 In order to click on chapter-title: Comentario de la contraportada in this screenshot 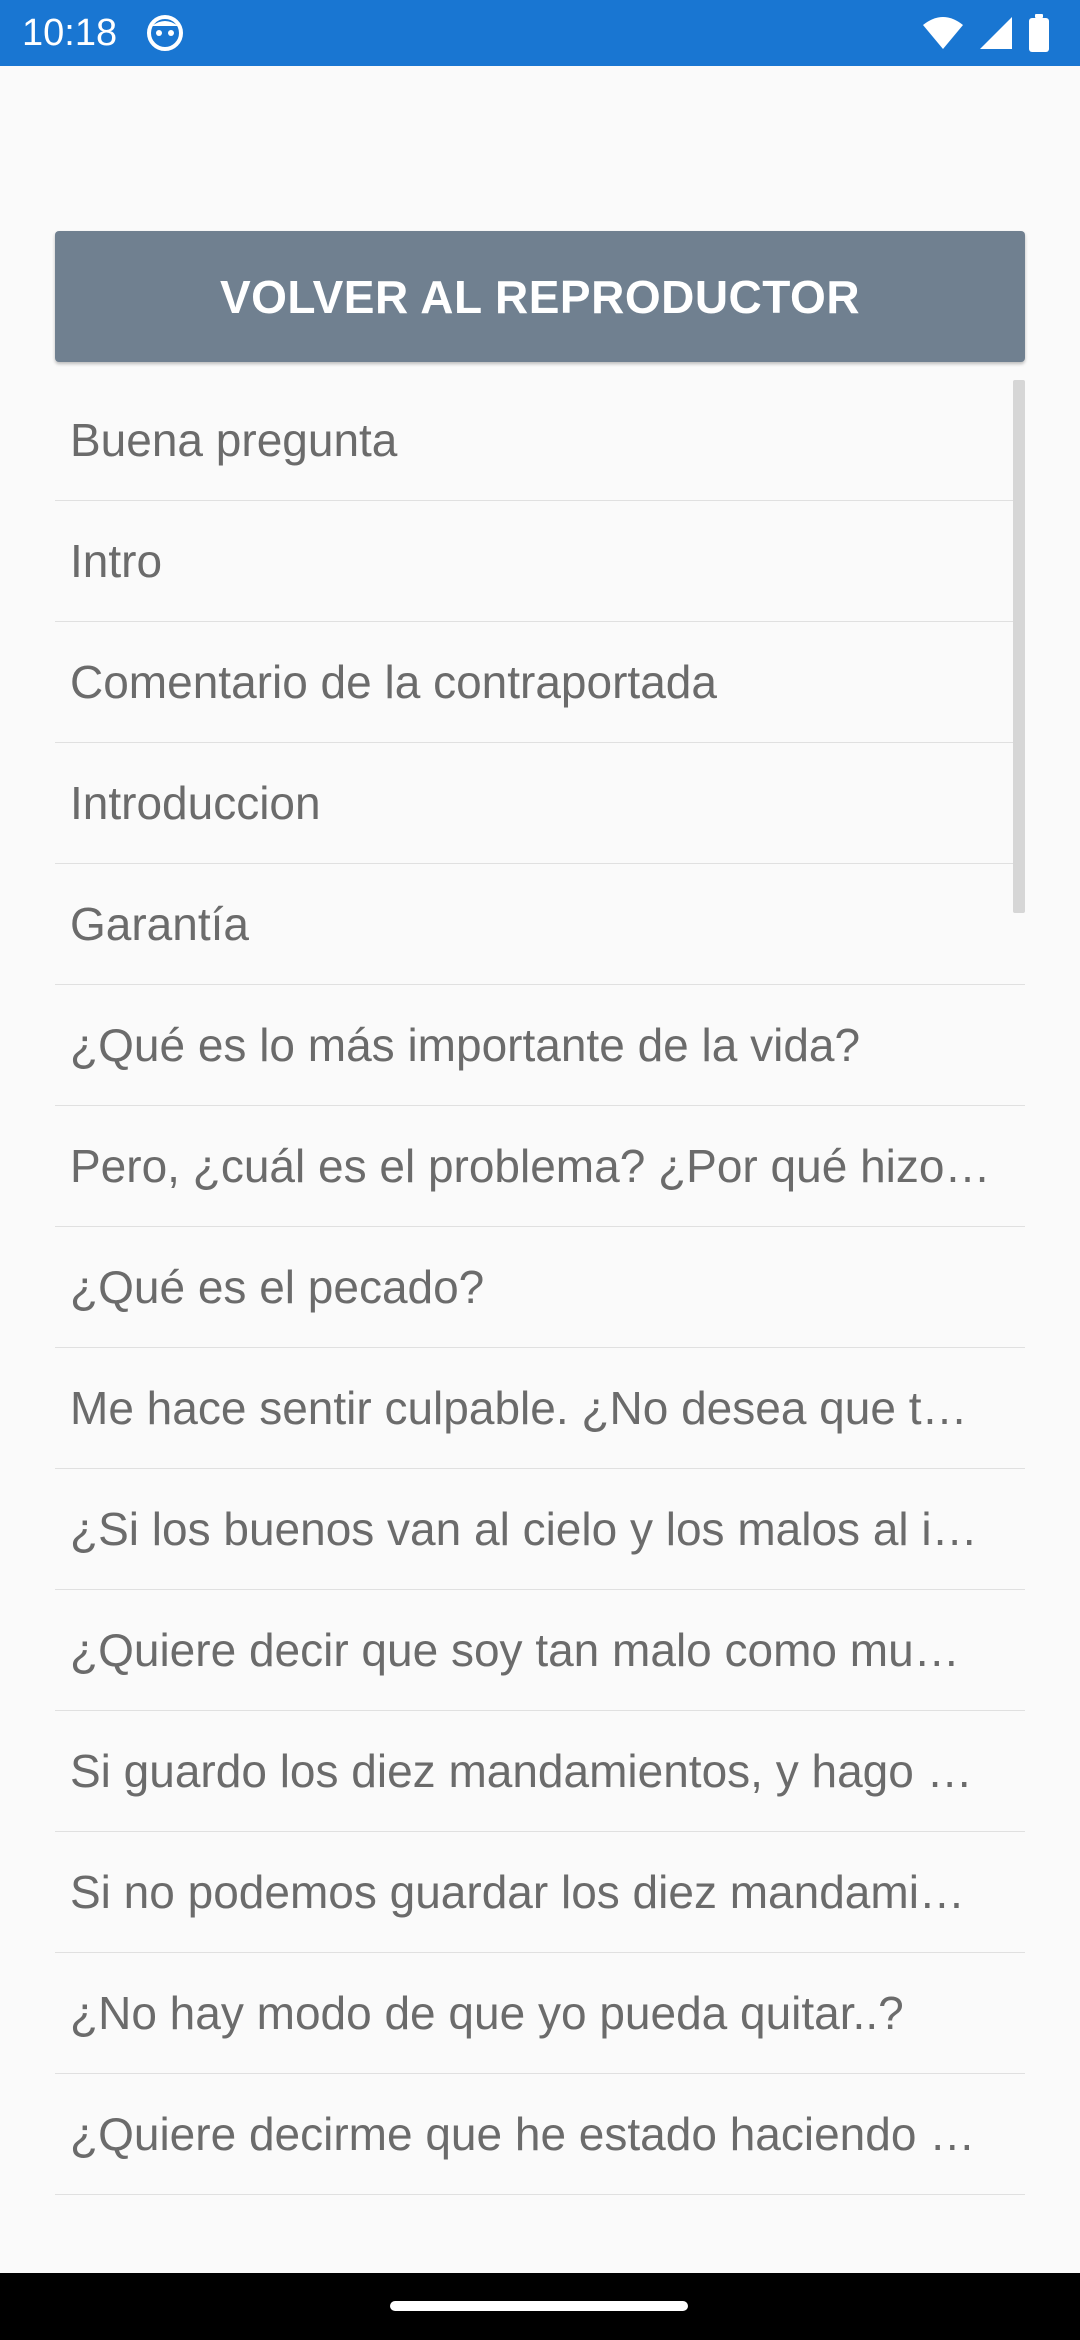, I will do `click(393, 682)`.